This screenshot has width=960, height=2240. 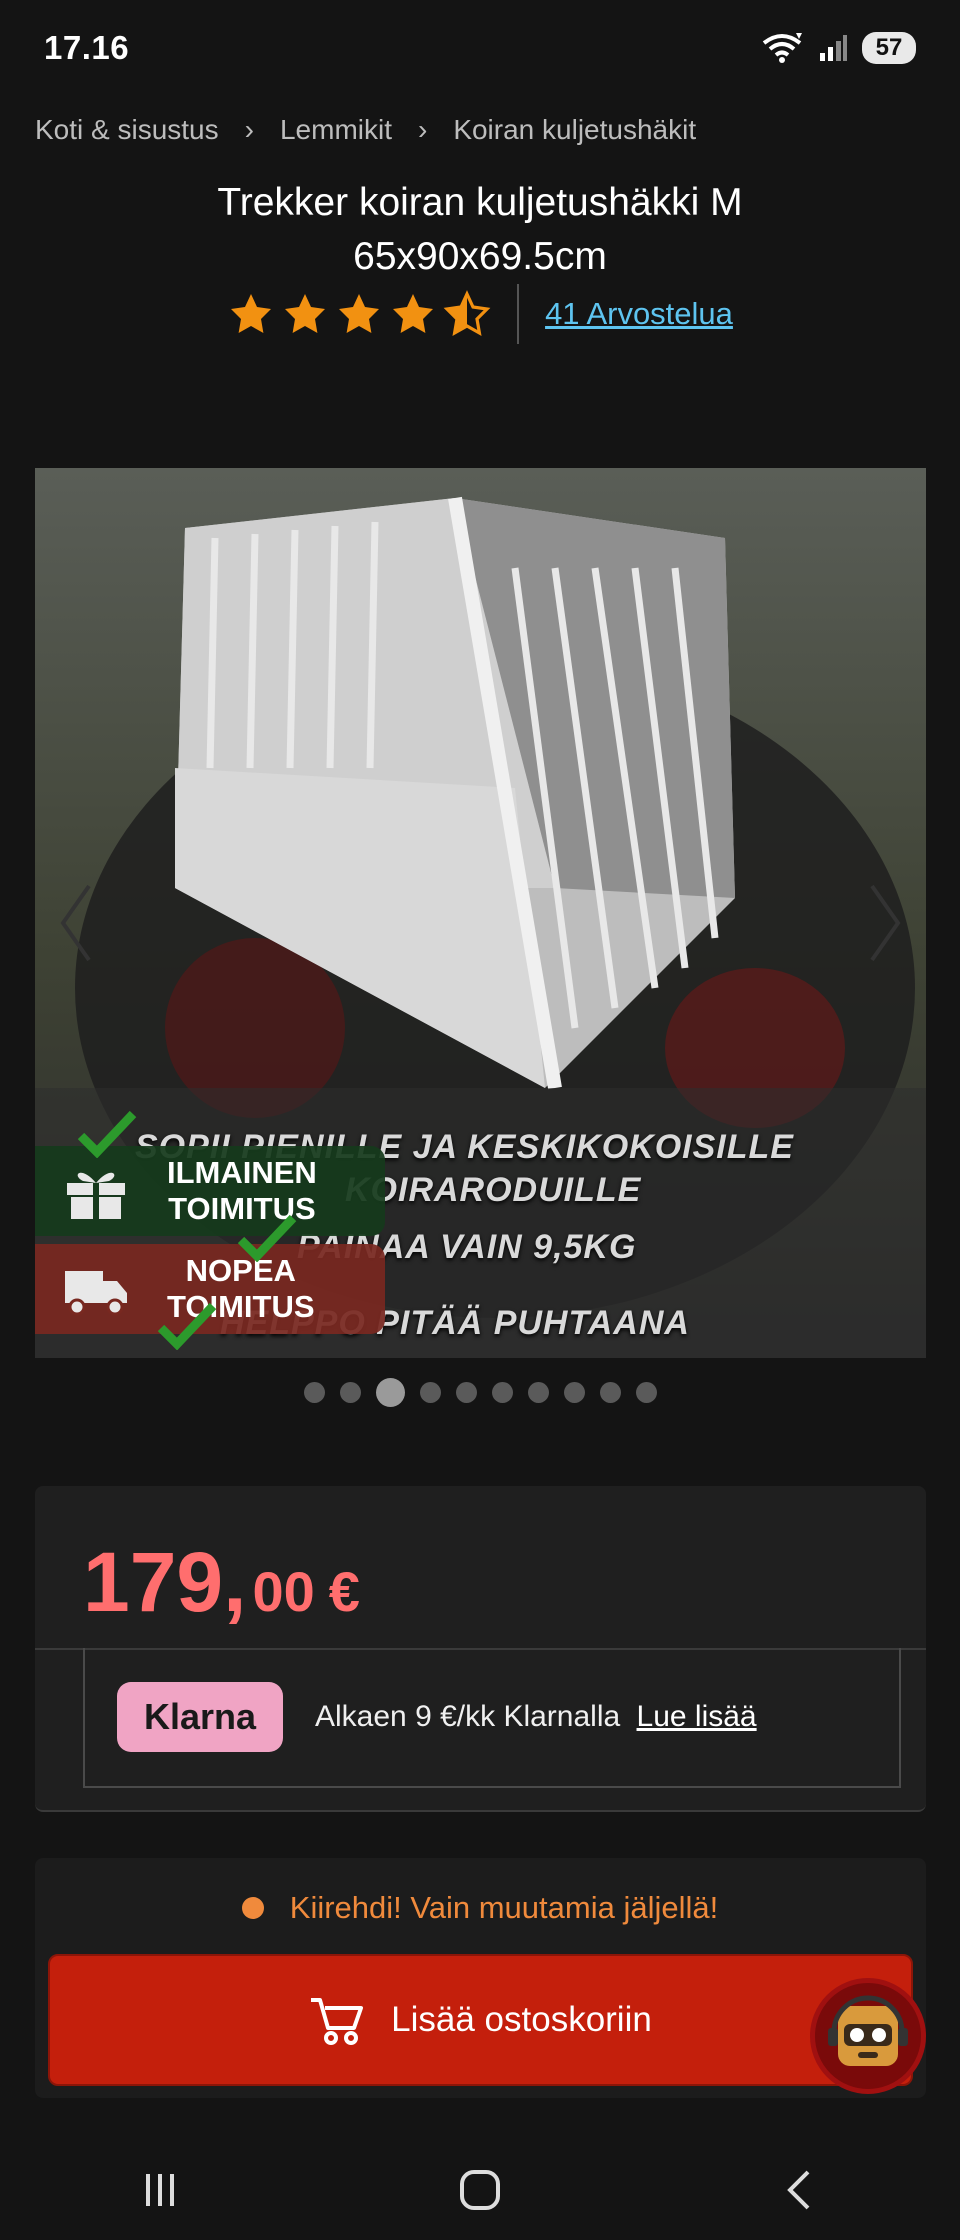 What do you see at coordinates (283, 1591) in the screenshot?
I see `price-decimals: 00` at bounding box center [283, 1591].